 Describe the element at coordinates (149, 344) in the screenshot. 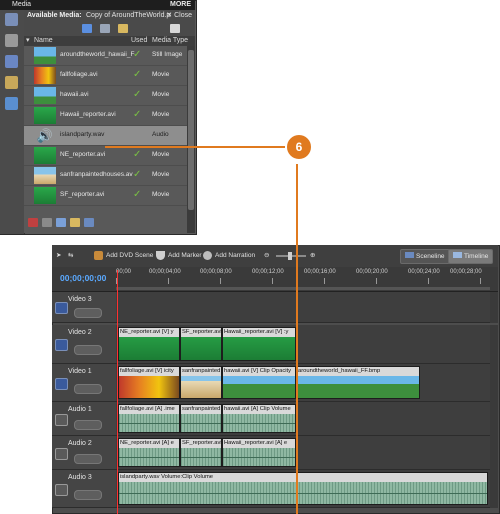

I see `video-clip: NE_reporter.avi [V] y` at that location.